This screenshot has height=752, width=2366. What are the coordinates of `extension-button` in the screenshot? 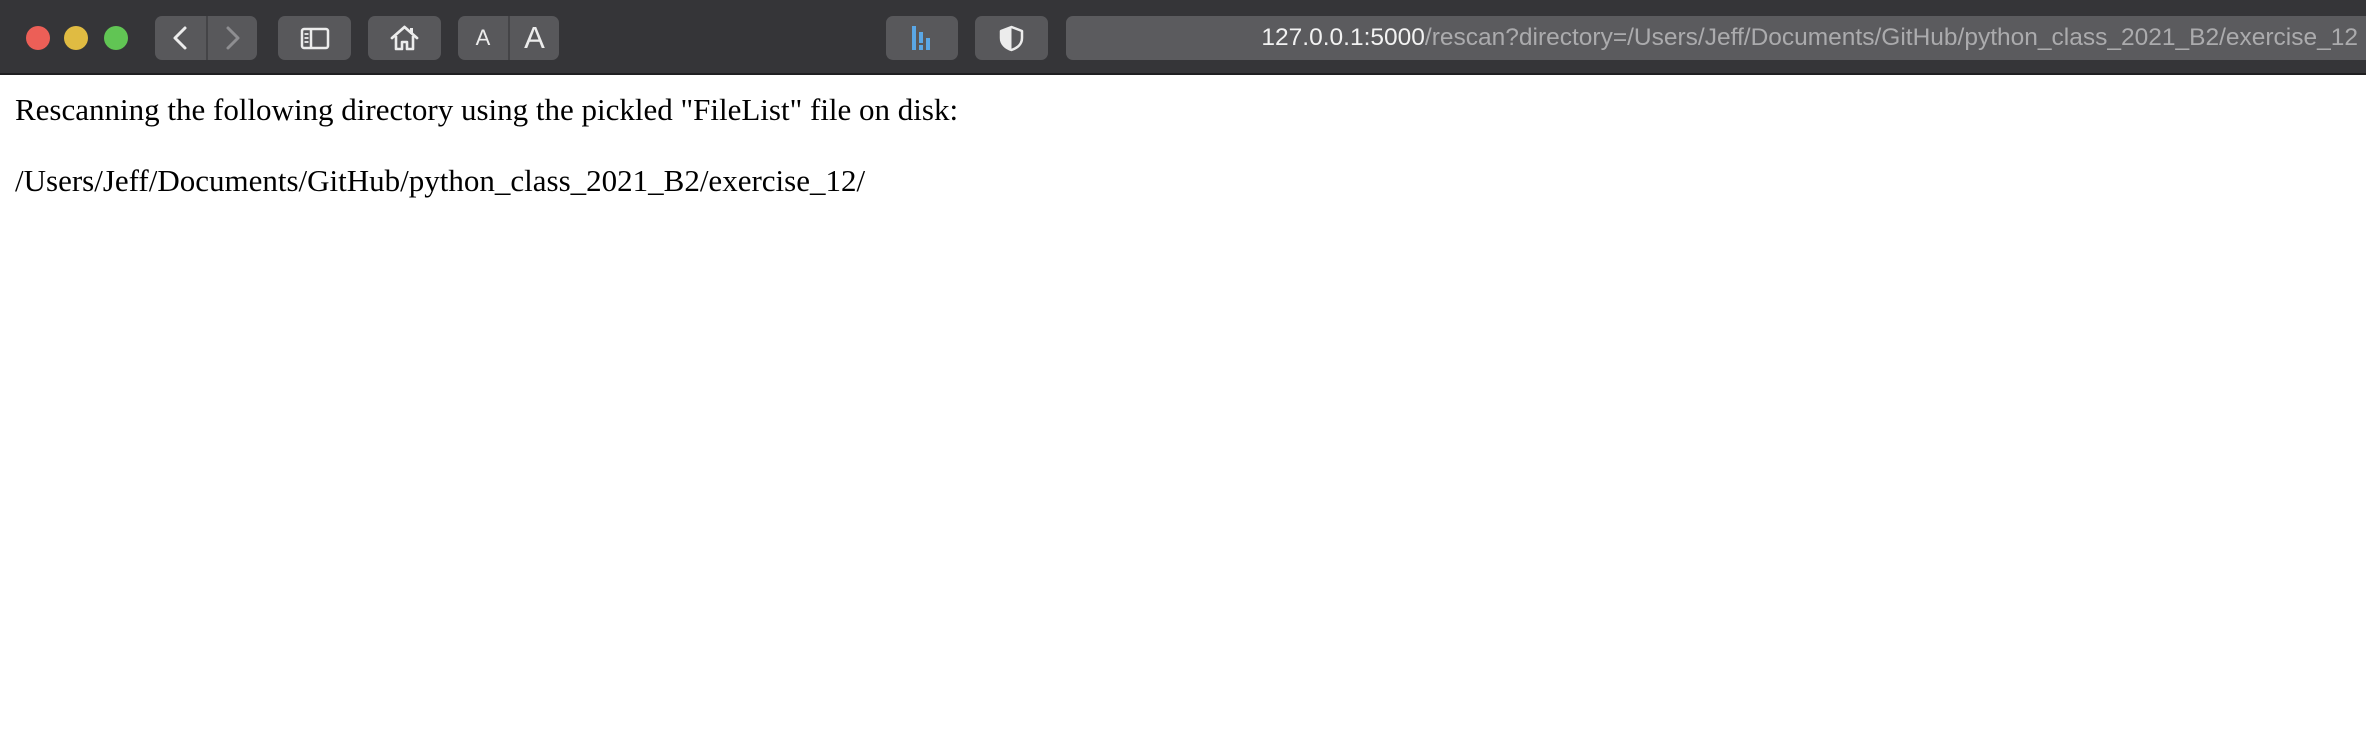 It's located at (922, 38).